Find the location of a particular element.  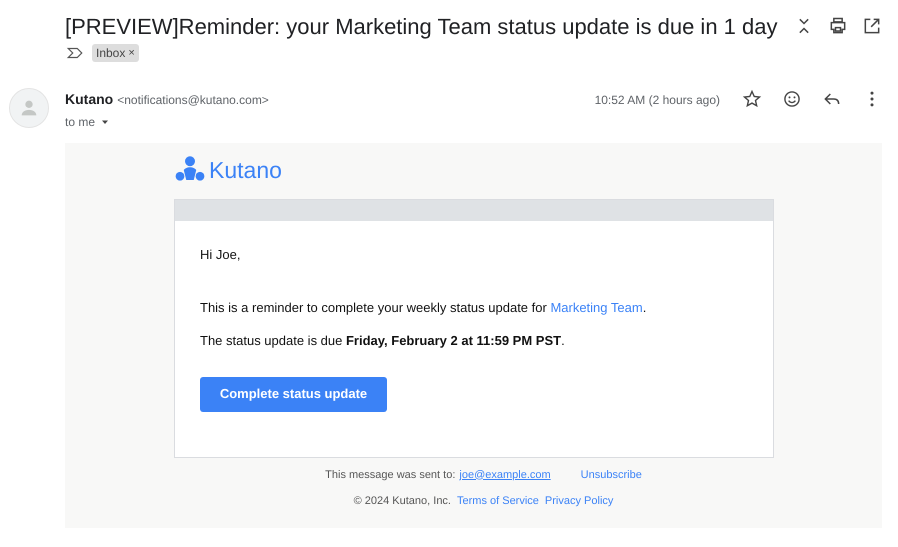

remove-label-button: × is located at coordinates (131, 53).